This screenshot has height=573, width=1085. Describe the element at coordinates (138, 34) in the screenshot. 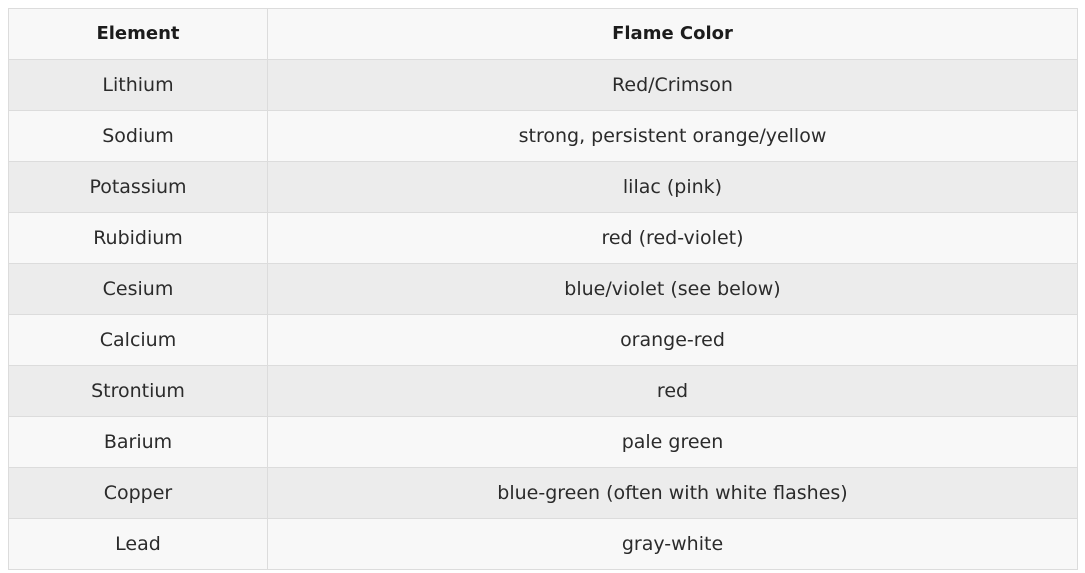

I see `column-header-element: Element` at that location.